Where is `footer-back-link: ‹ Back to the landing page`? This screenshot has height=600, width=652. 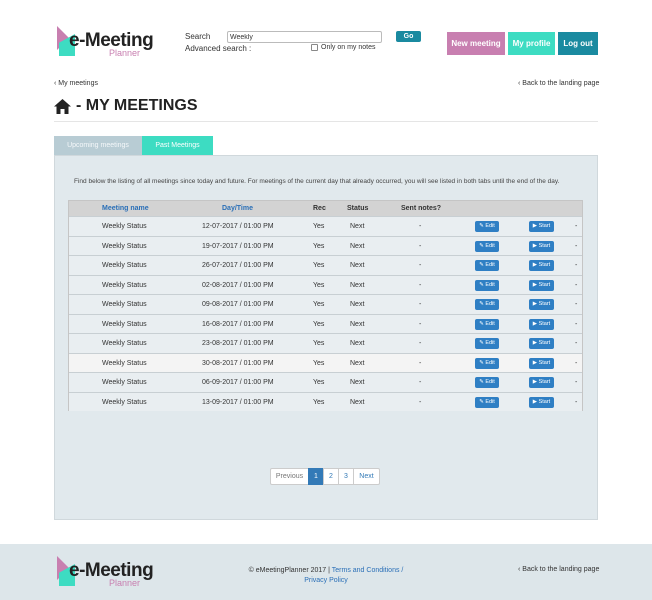 footer-back-link: ‹ Back to the landing page is located at coordinates (558, 569).